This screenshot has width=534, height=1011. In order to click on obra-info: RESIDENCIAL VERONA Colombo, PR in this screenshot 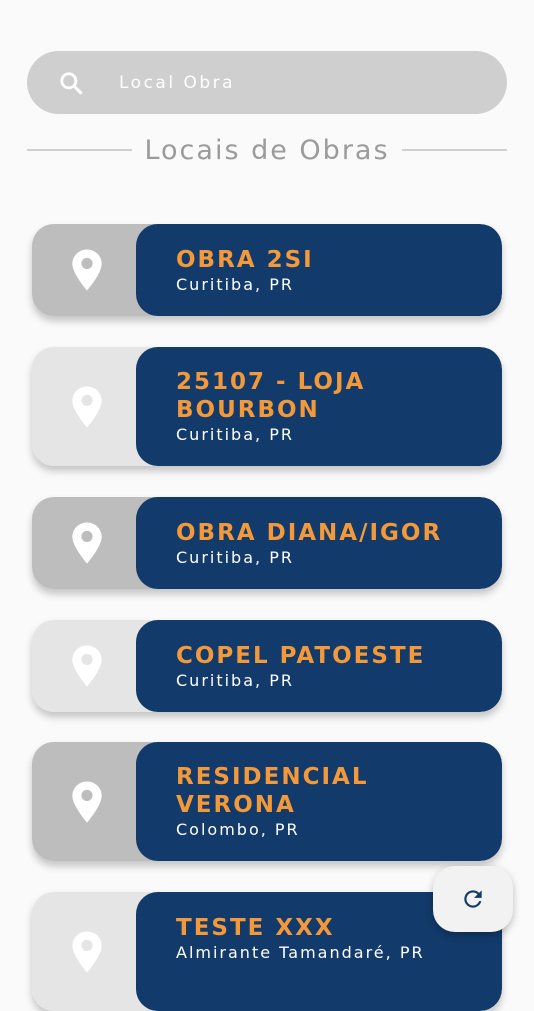, I will do `click(319, 801)`.